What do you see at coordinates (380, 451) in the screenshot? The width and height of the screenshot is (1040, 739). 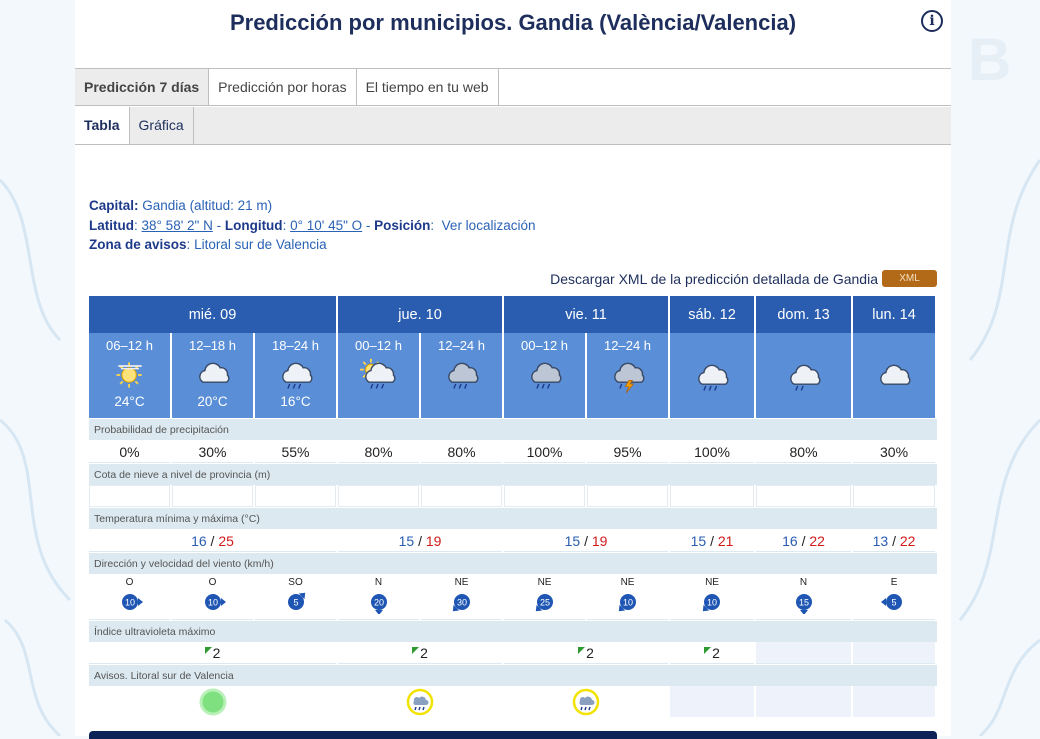 I see `precip-value: 80%` at bounding box center [380, 451].